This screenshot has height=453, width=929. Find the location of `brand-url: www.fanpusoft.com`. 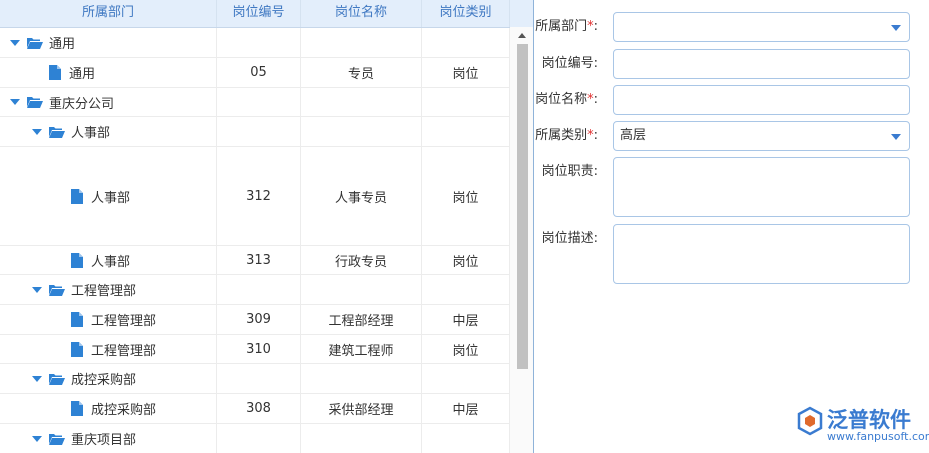

brand-url: www.fanpusoft.com is located at coordinates (878, 436).